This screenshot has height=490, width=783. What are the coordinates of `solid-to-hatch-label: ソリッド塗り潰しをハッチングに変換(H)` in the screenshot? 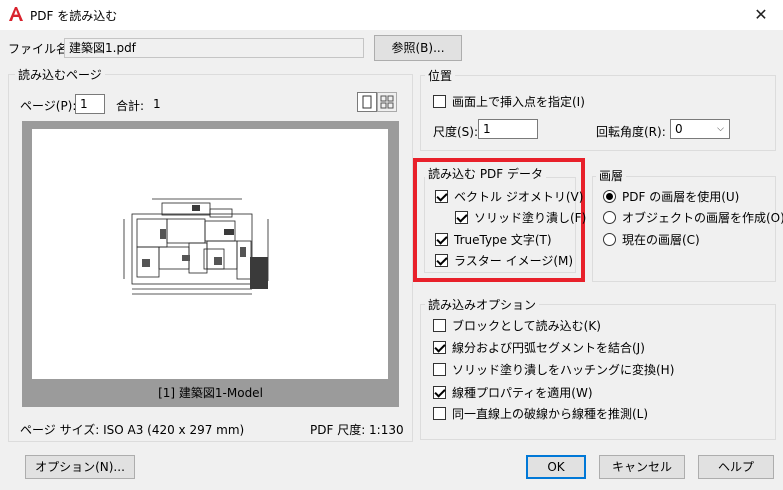 It's located at (563, 370).